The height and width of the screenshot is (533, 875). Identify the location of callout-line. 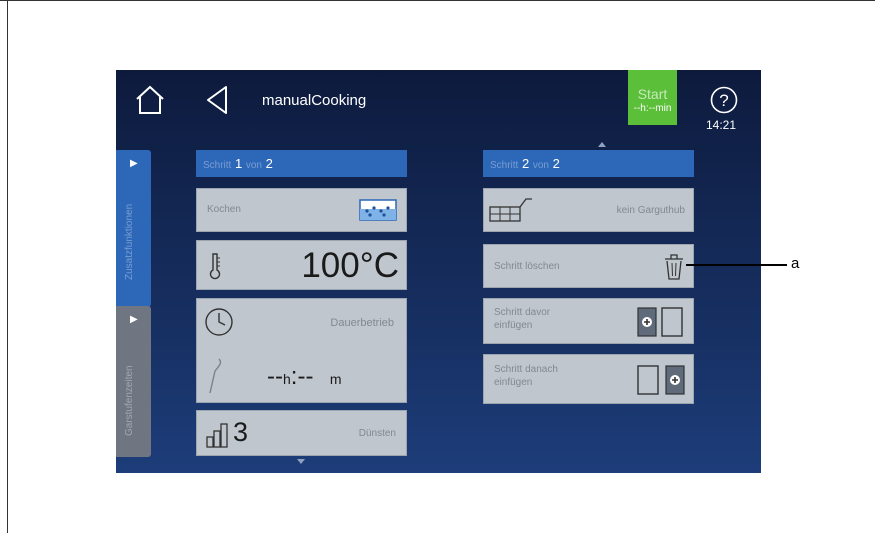
(736, 265).